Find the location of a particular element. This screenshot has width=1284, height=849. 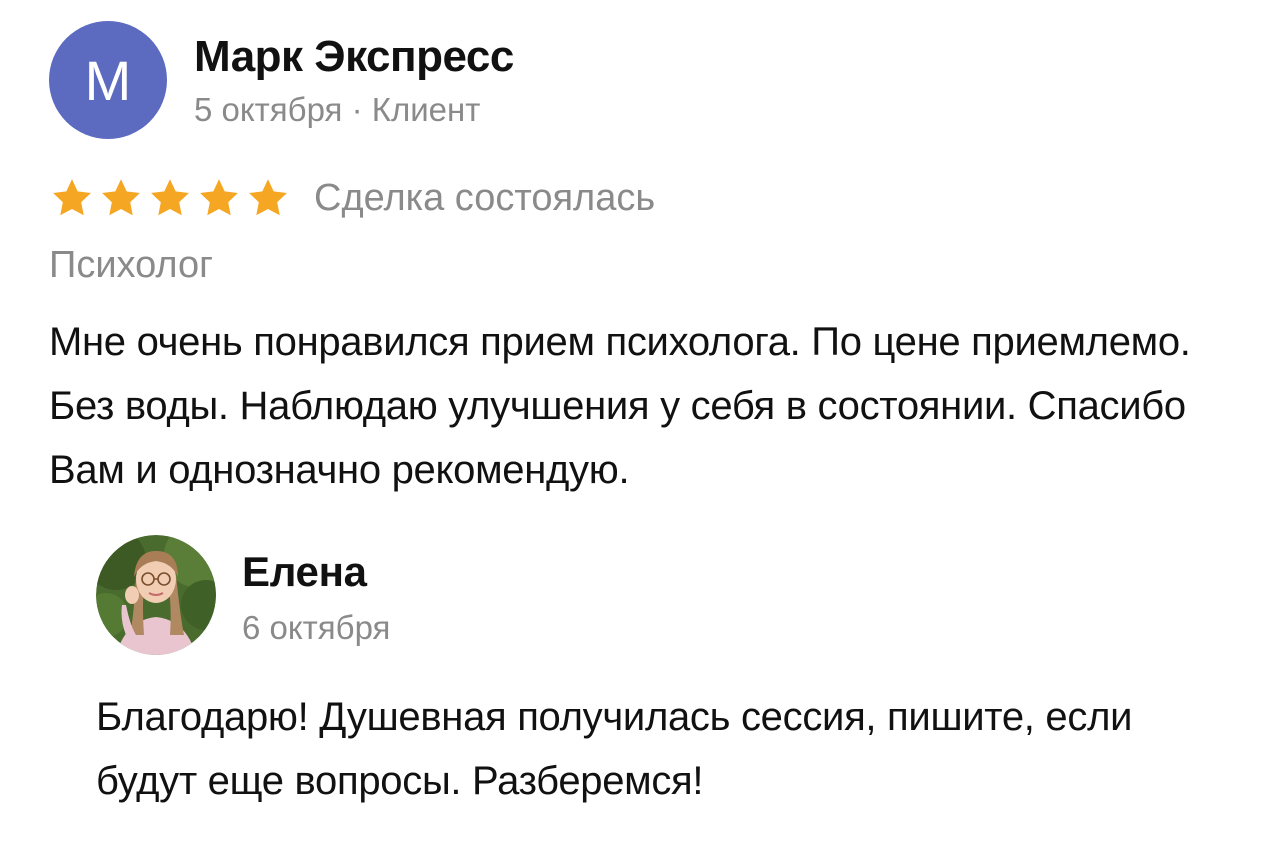

author-name: Марк Экспресс is located at coordinates (354, 57).